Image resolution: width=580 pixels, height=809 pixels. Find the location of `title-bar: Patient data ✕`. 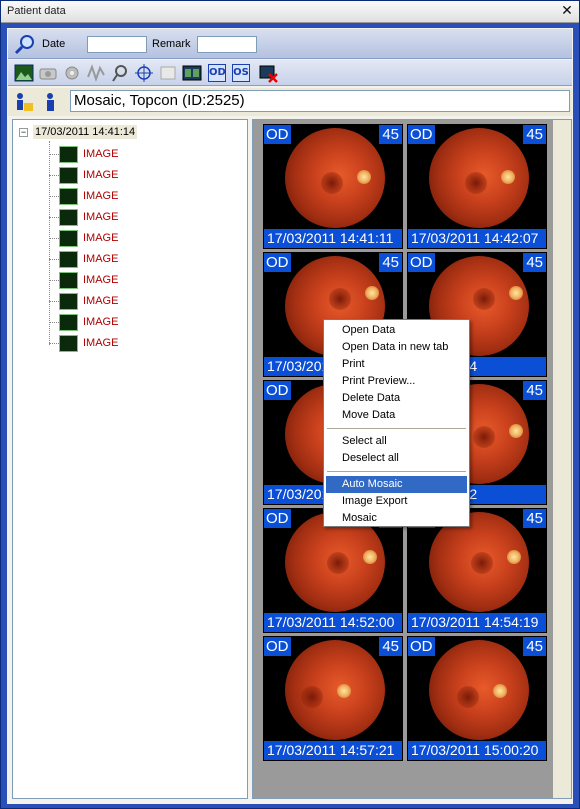

title-bar: Patient data ✕ is located at coordinates (290, 12).